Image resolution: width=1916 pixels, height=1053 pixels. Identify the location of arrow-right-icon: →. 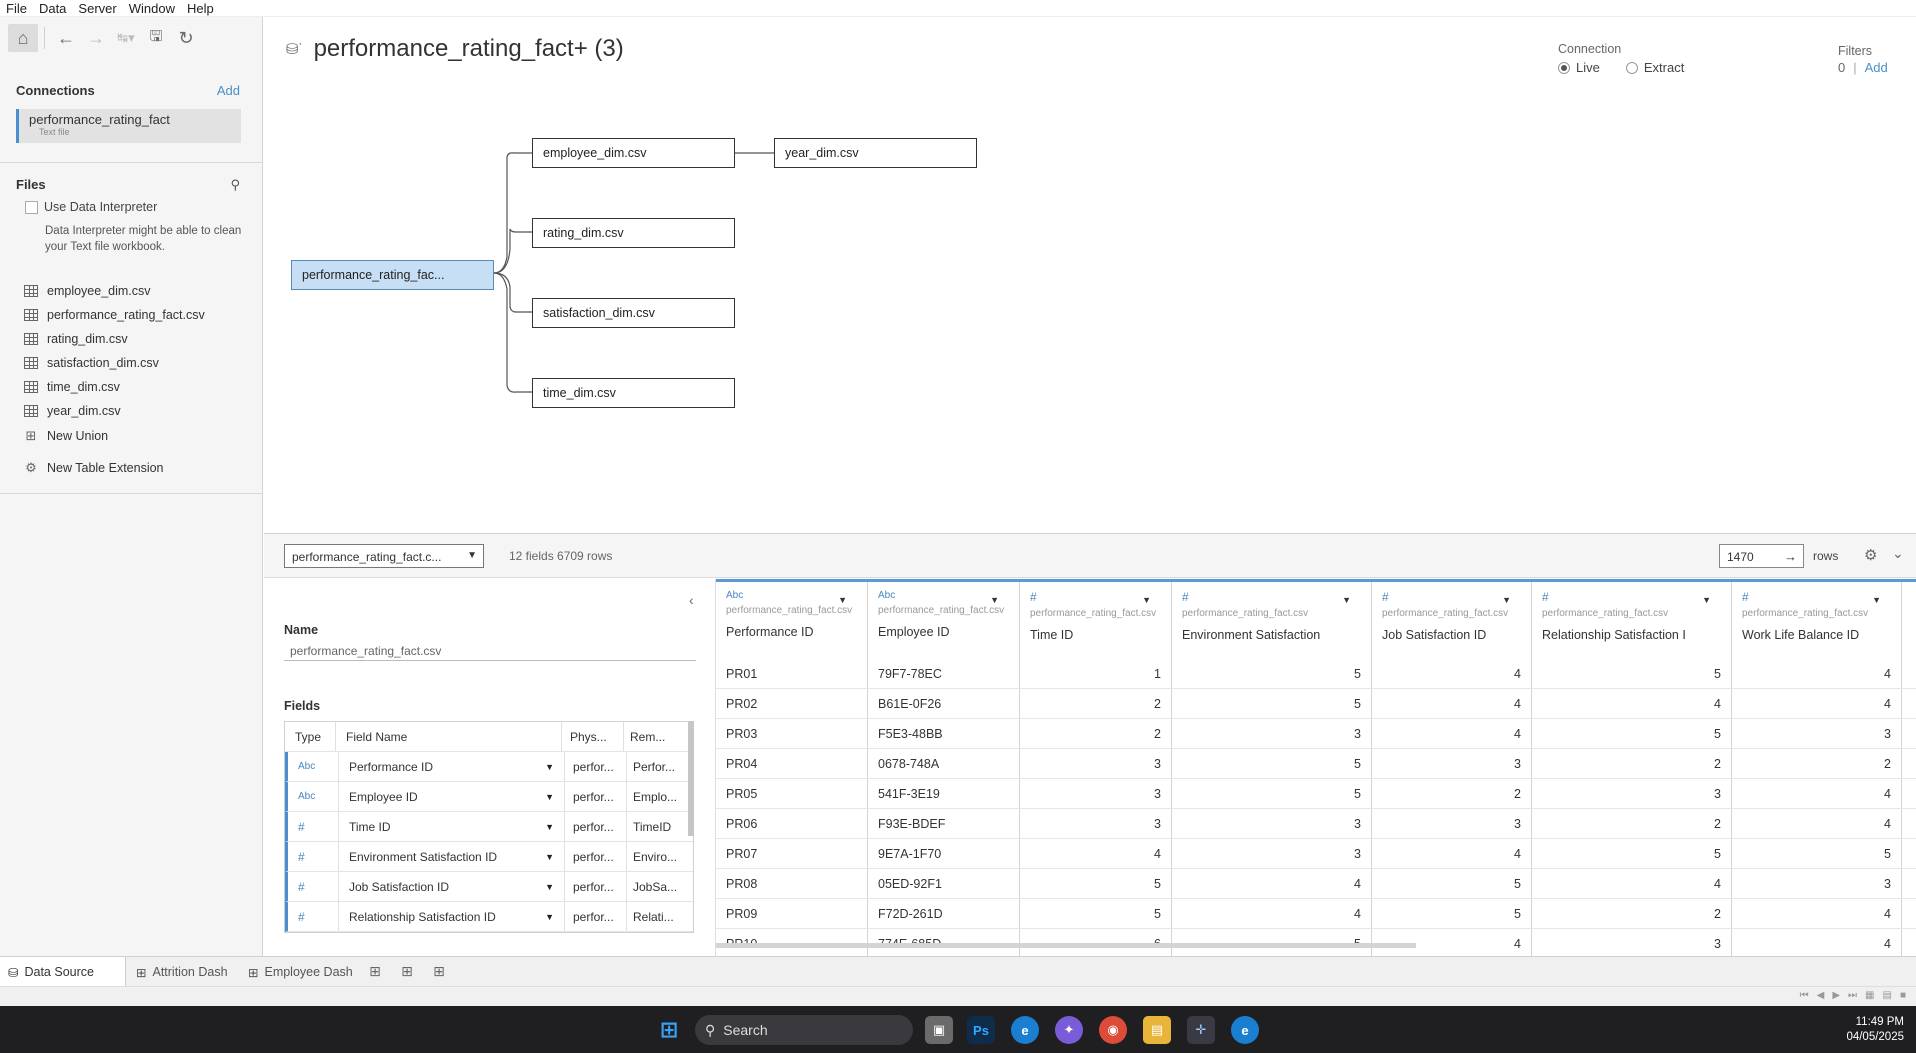
(1790, 556).